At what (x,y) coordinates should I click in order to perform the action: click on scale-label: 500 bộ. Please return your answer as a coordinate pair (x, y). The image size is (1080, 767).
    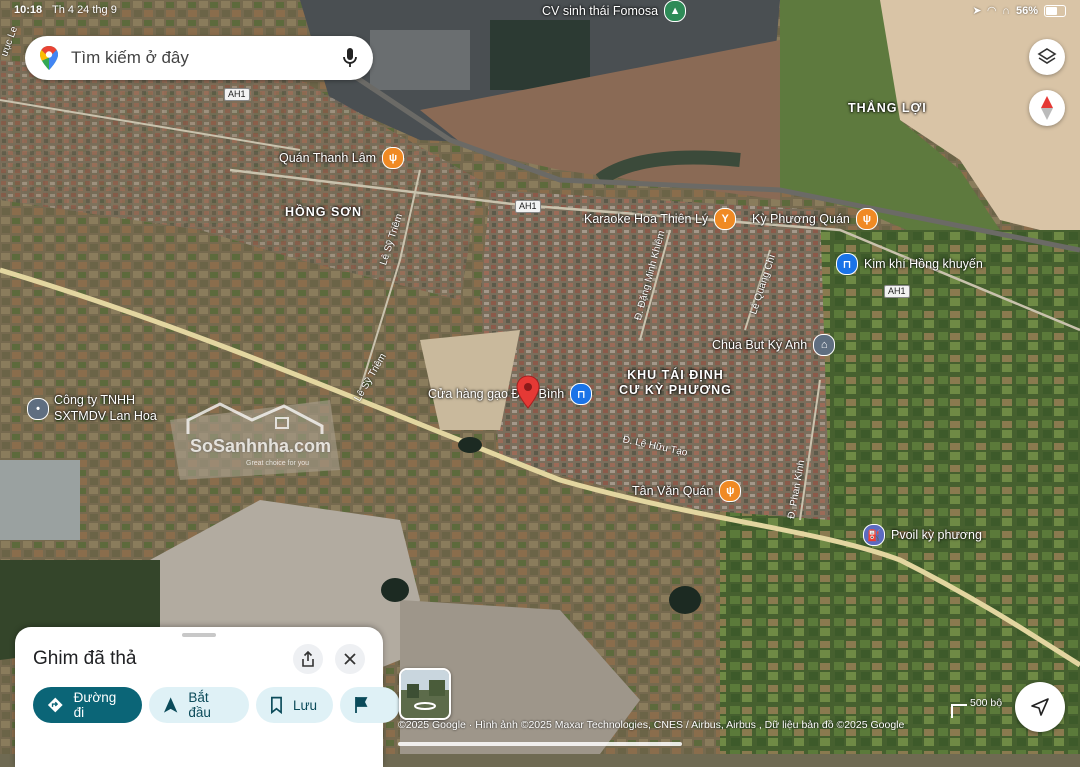
    Looking at the image, I should click on (986, 703).